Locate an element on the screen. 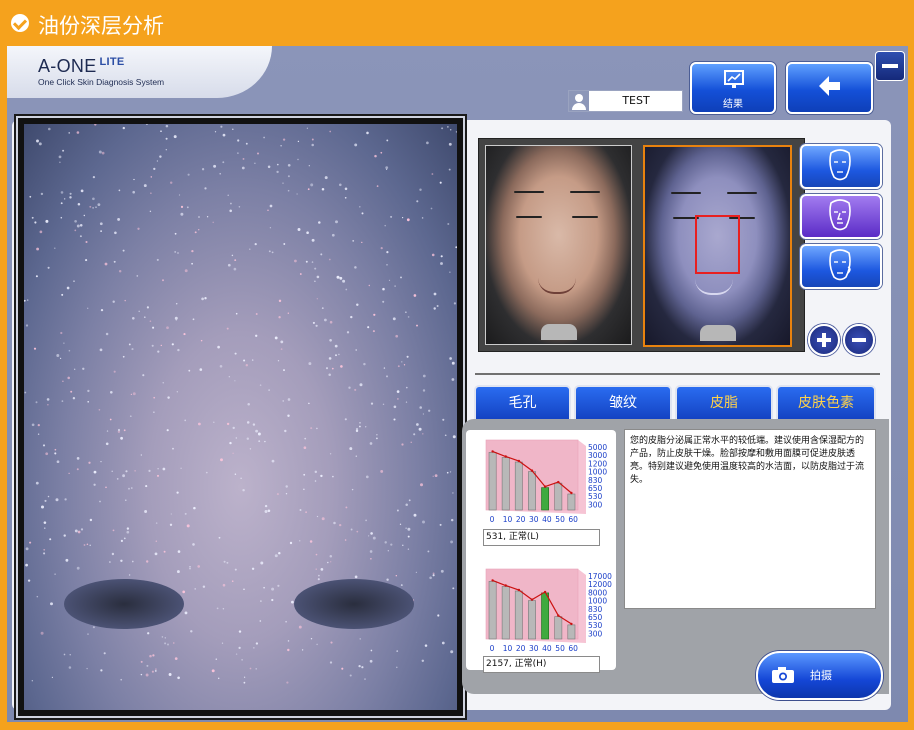 Image resolution: width=914 pixels, height=730 pixels. brand-edition: LITE is located at coordinates (112, 62).